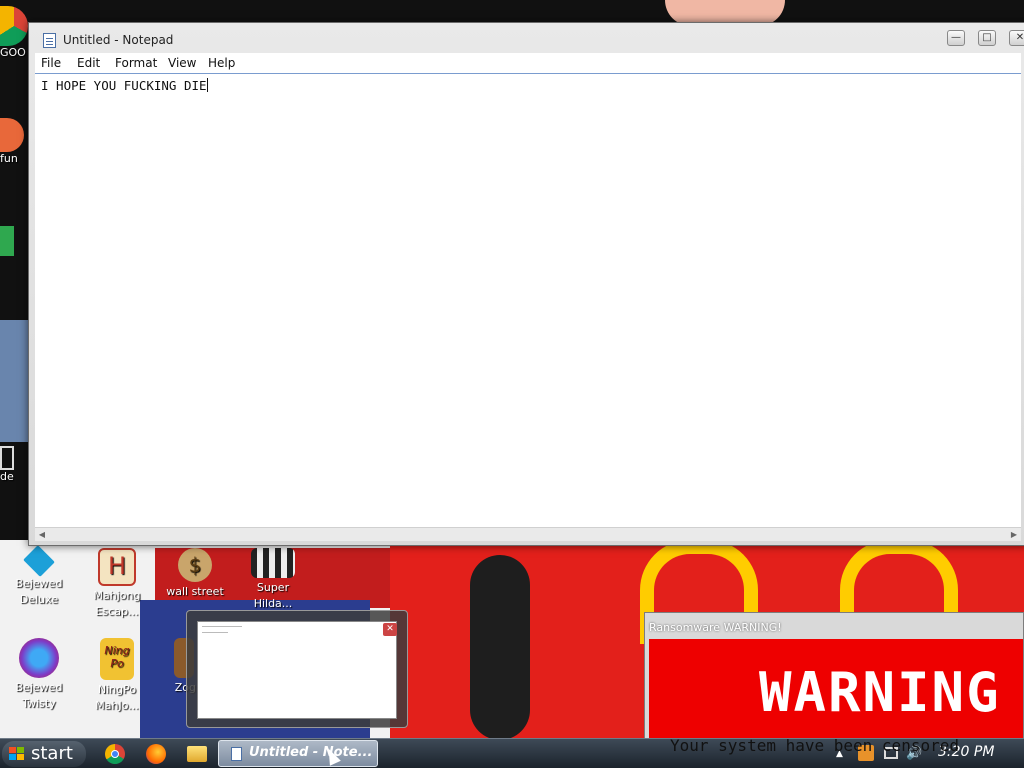  I want to click on scroll-left-arrow-icon: ◀, so click(42, 534).